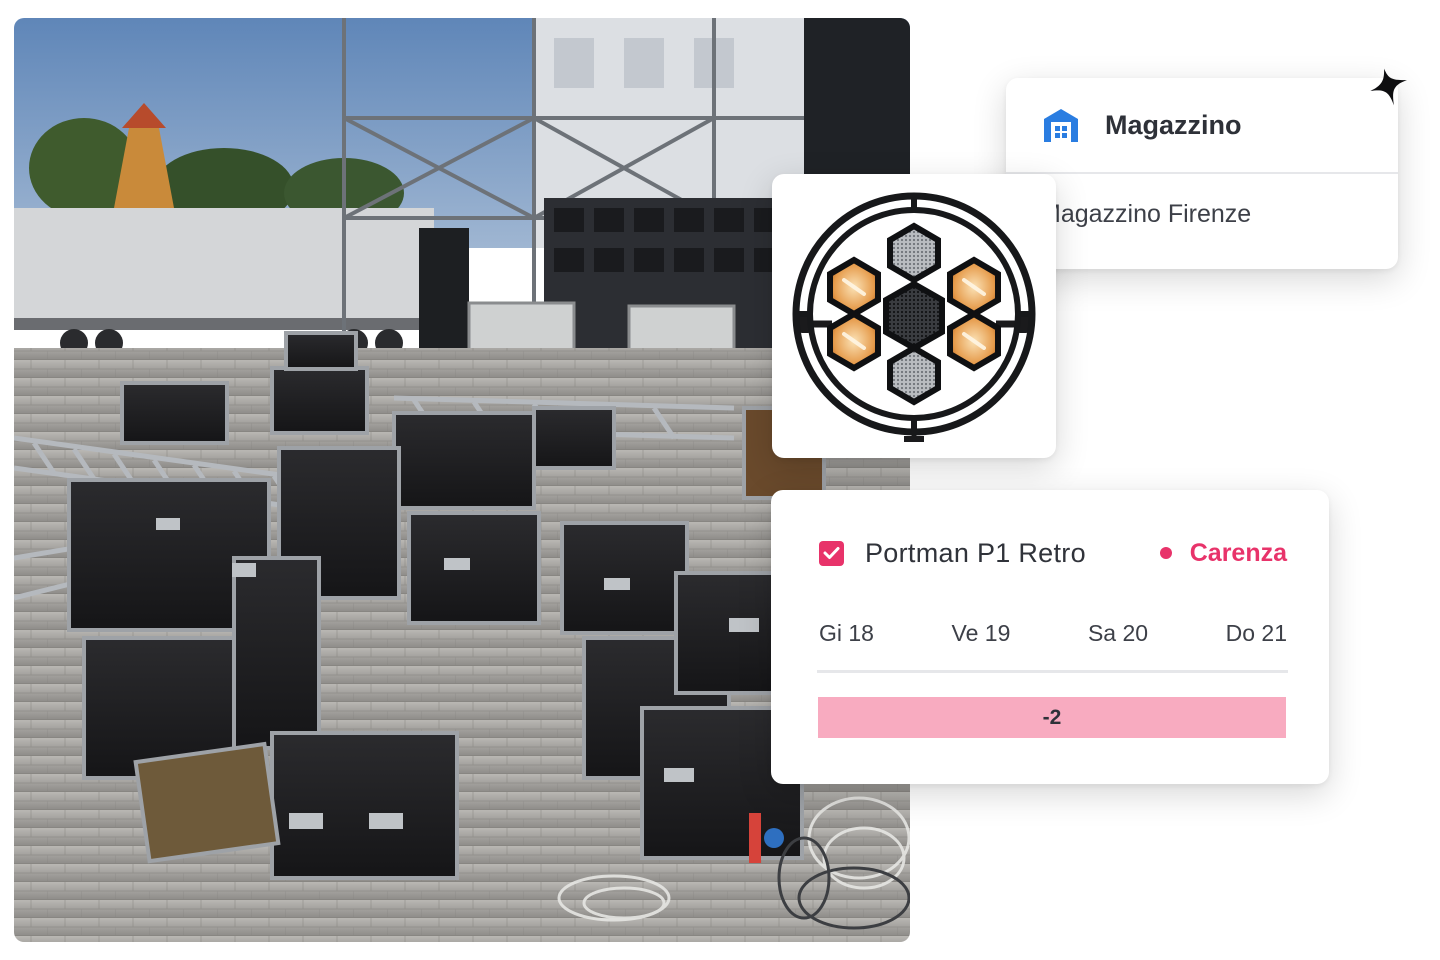 Image resolution: width=1440 pixels, height=960 pixels. Describe the element at coordinates (1388, 87) in the screenshot. I see `sparkle-icon` at that location.